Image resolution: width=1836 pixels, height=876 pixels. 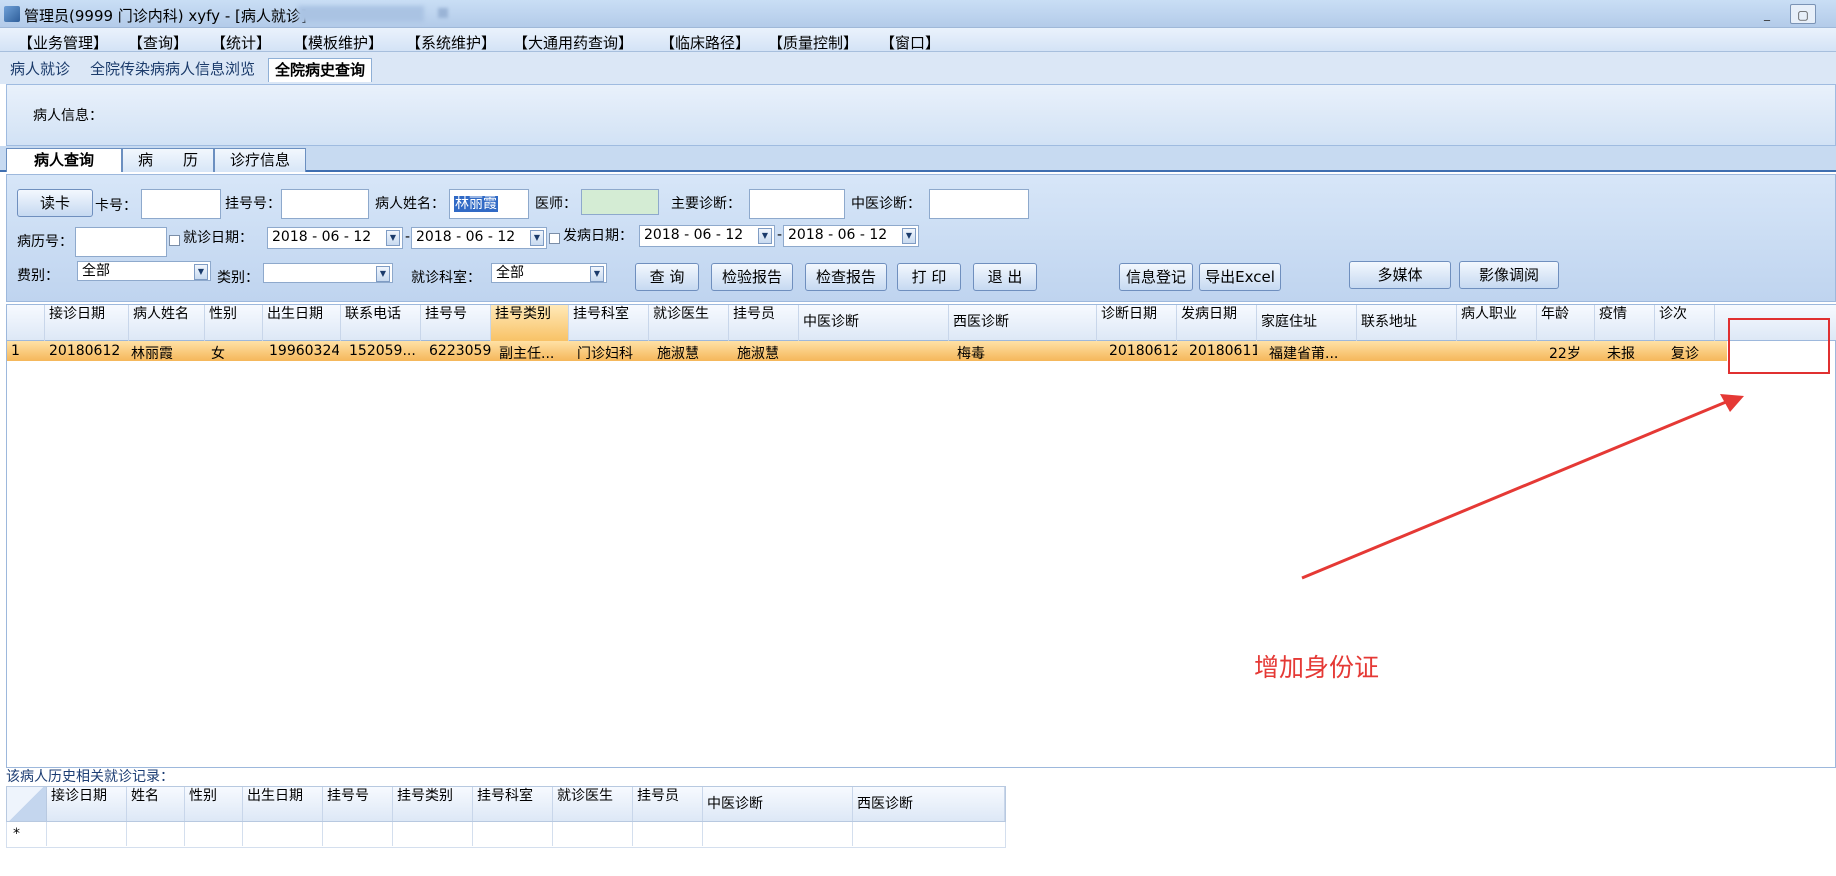 What do you see at coordinates (433, 804) in the screenshot?
I see `hcol-reg-type: 挂号类别` at bounding box center [433, 804].